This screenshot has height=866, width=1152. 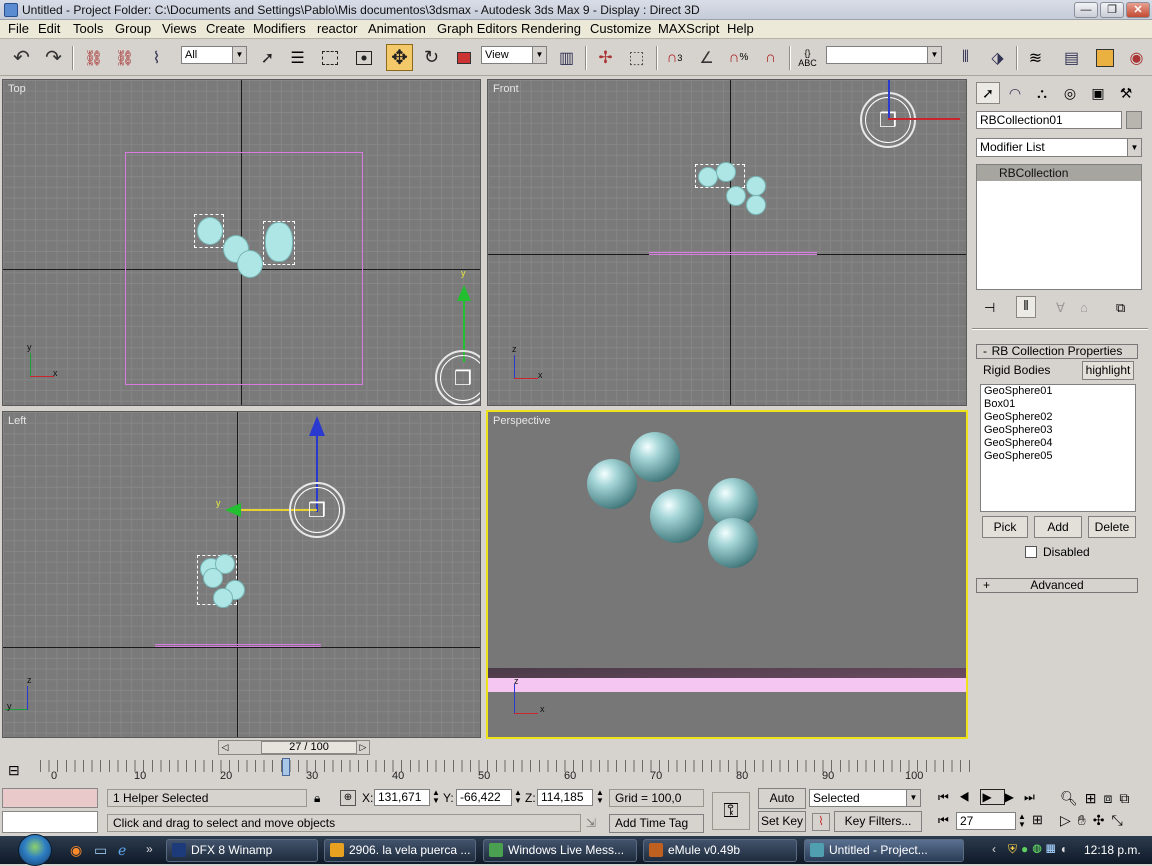 What do you see at coordinates (738, 57) in the screenshot?
I see `percent-snap-toggle-button: ∩%` at bounding box center [738, 57].